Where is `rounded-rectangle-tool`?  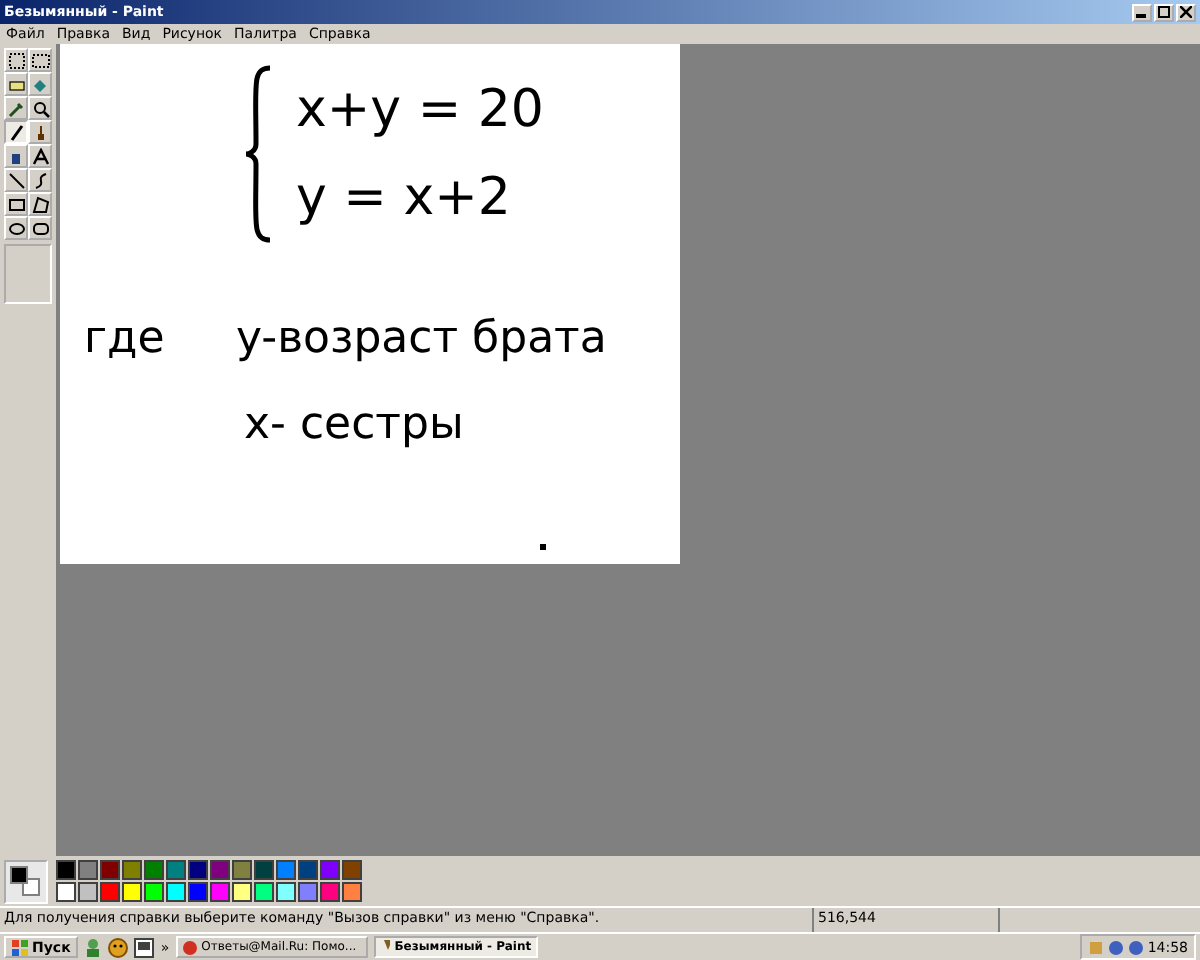
rounded-rectangle-tool is located at coordinates (40, 228).